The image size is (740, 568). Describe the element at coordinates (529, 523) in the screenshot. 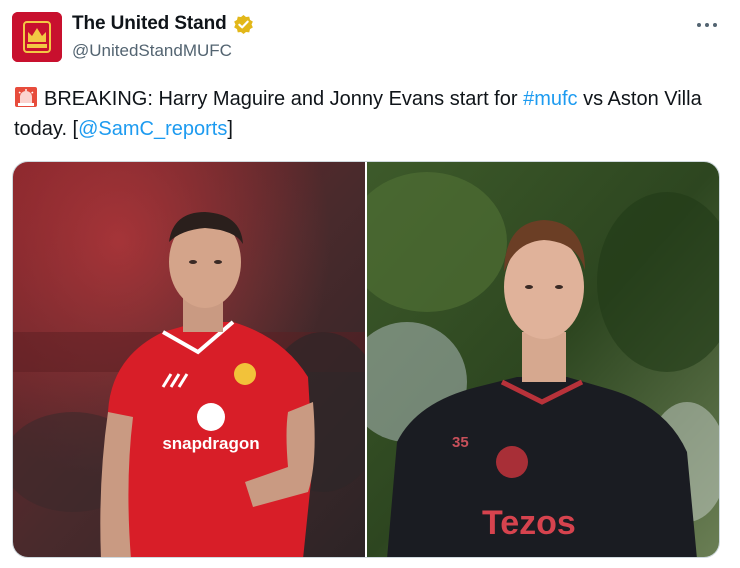

I see `sponsor-tezos: Tezos` at that location.